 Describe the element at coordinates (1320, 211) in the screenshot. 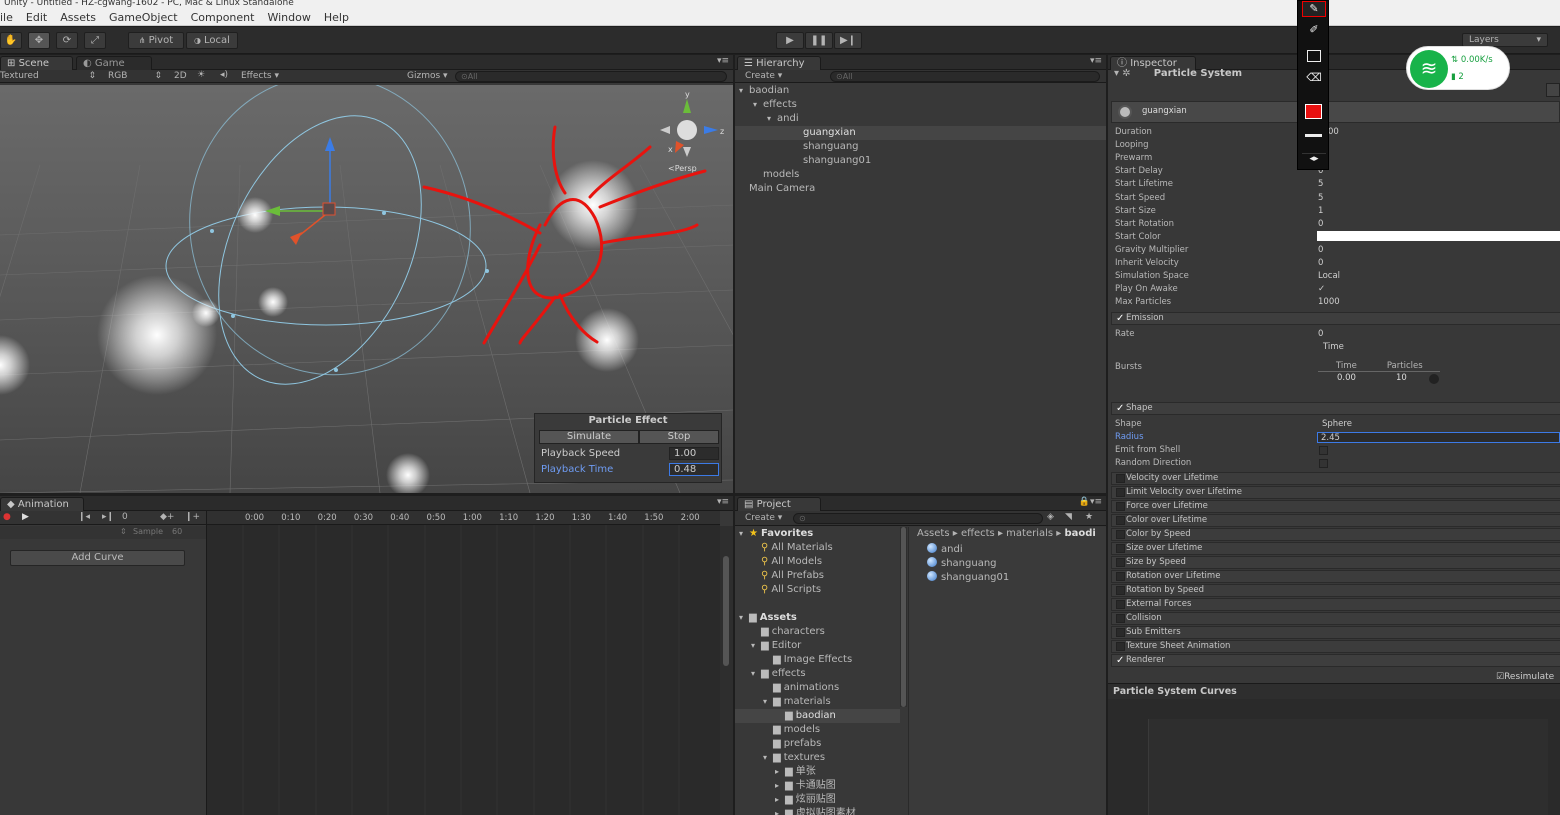

I see `prop-value: 1` at that location.